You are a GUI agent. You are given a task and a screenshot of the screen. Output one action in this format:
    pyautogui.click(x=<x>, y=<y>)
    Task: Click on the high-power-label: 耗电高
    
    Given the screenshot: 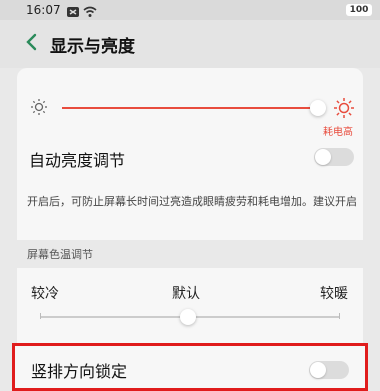 What is the action you would take?
    pyautogui.click(x=338, y=132)
    